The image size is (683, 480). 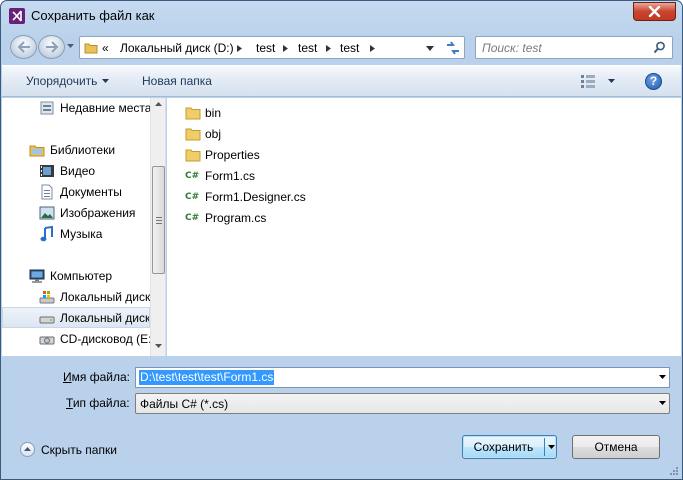 I want to click on nav-item-label: Недавние места, so click(x=105, y=108).